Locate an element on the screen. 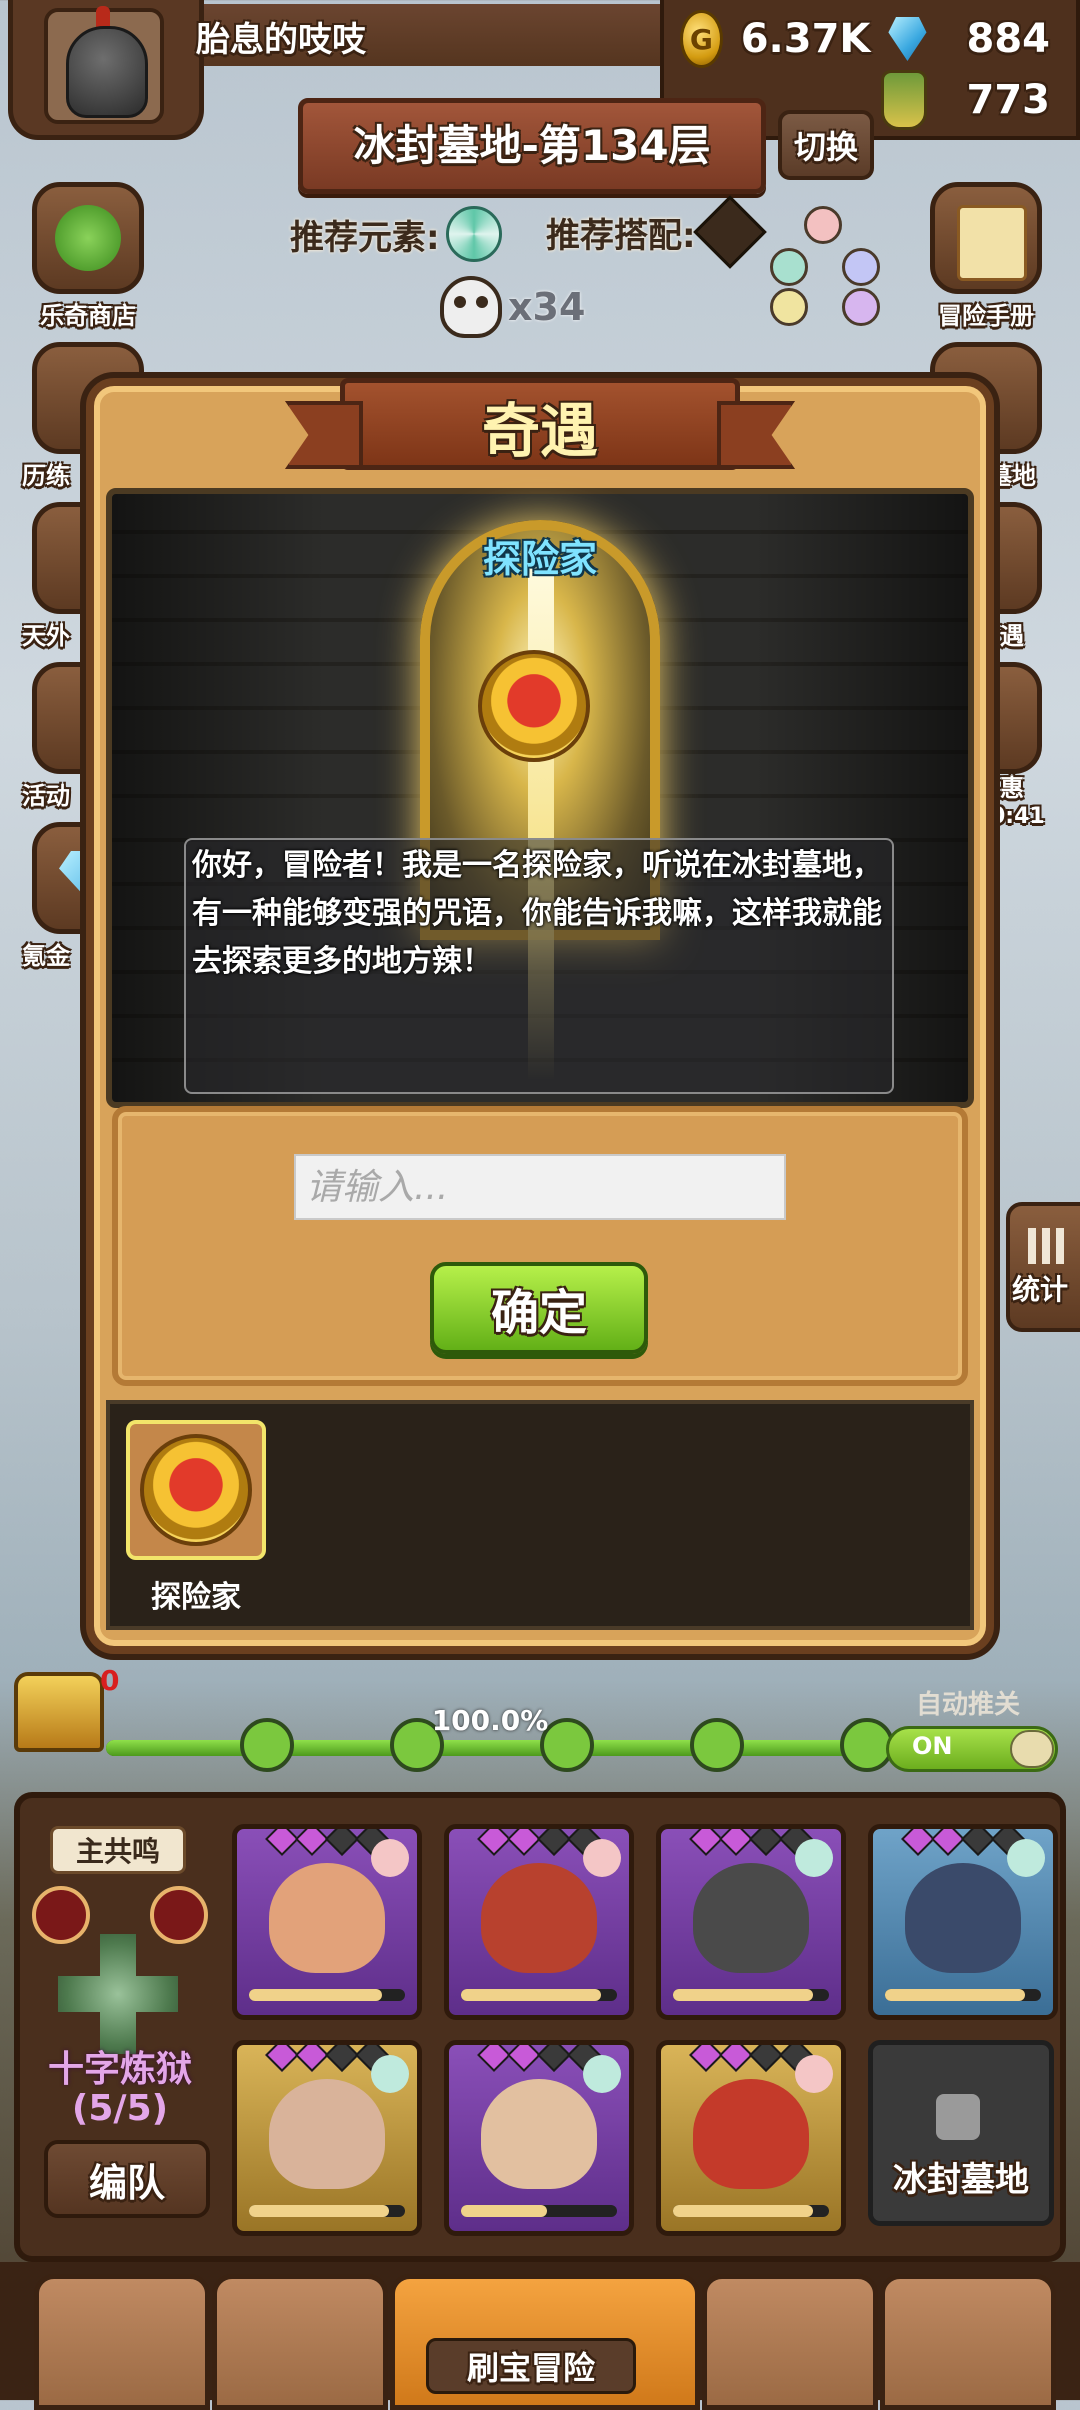 The image size is (1080, 2410). potion-icon is located at coordinates (903, 100).